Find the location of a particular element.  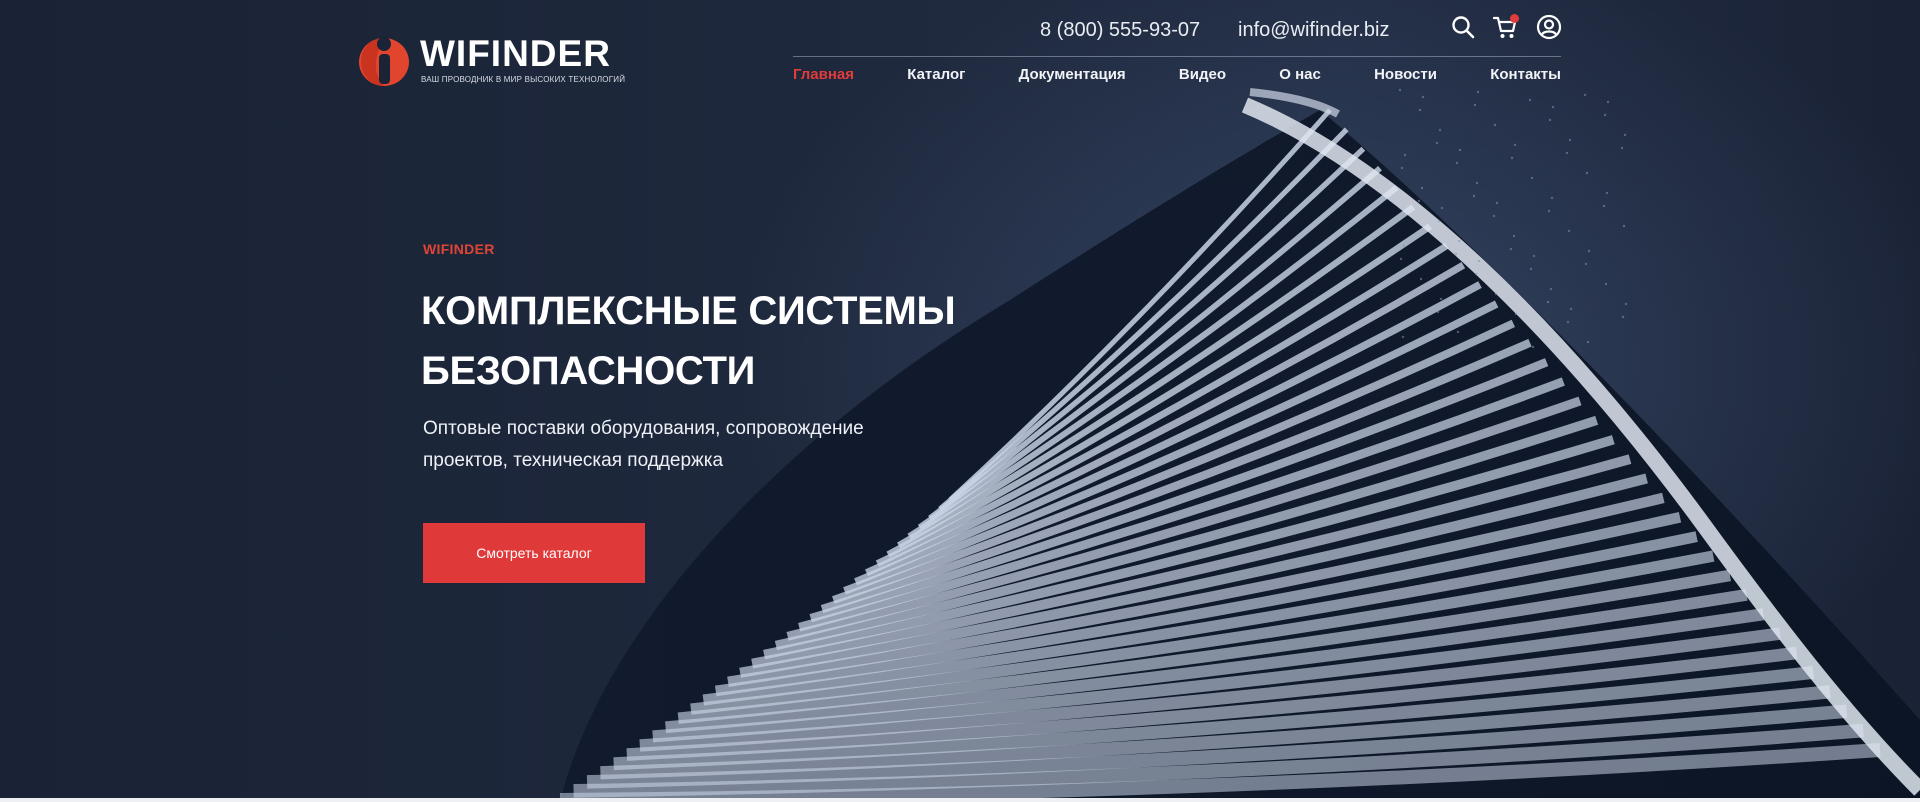

cart-badge-dot is located at coordinates (1514, 18).